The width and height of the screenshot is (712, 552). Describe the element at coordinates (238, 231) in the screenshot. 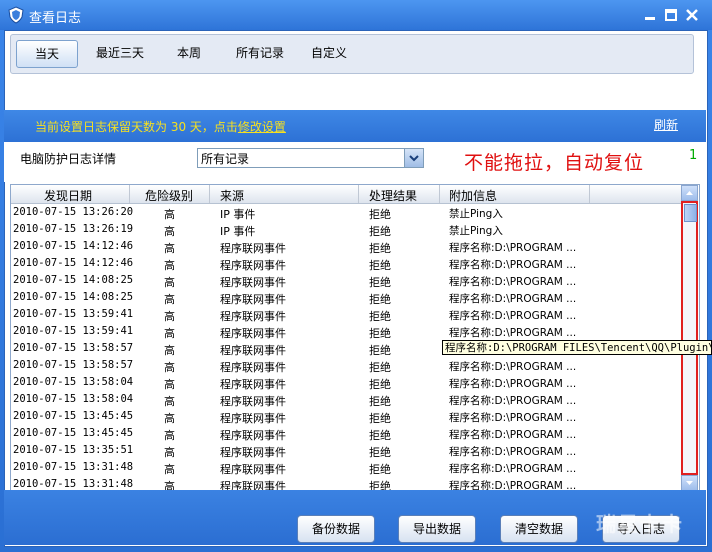

I see `cell-source: IP 事件` at that location.